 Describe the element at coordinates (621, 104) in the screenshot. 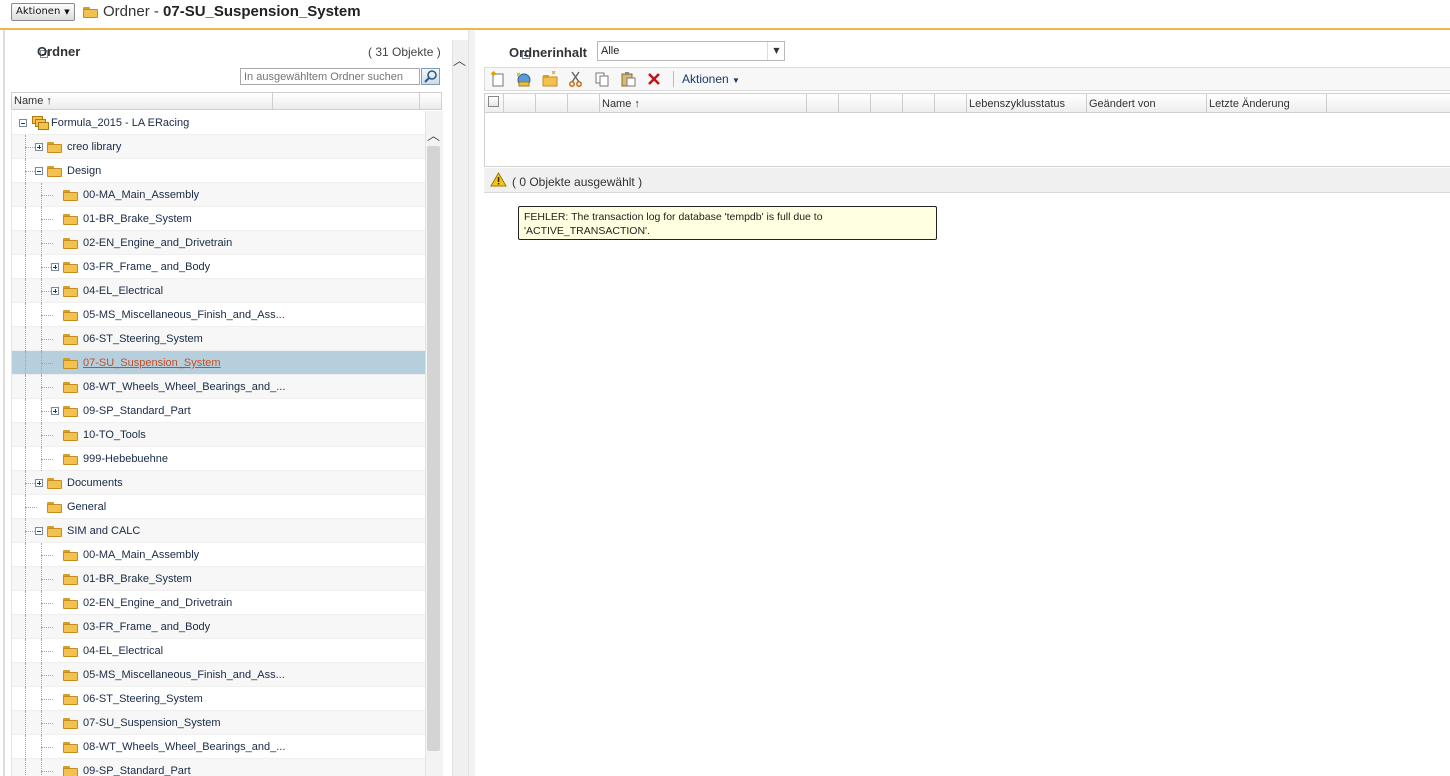

I see `column-header-name: Name ↑` at that location.